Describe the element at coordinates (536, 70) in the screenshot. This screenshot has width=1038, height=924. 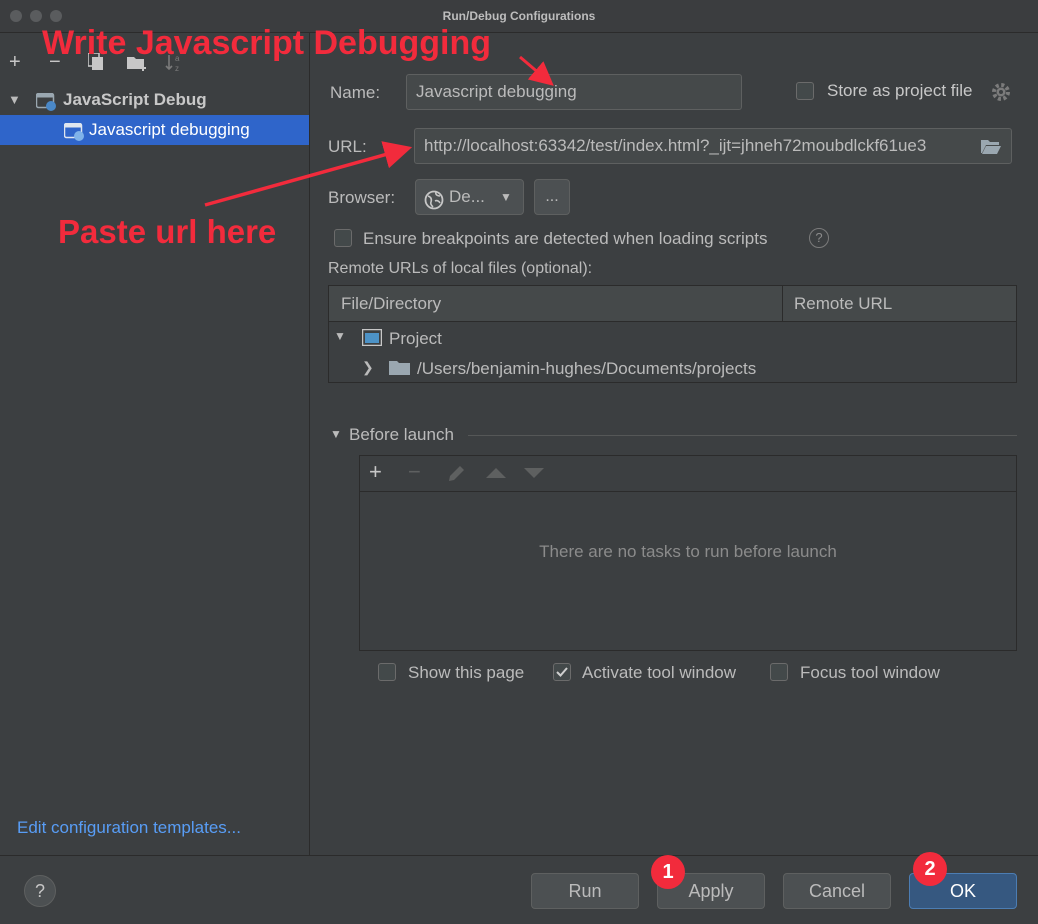
I see `arrow-to-name-field` at that location.